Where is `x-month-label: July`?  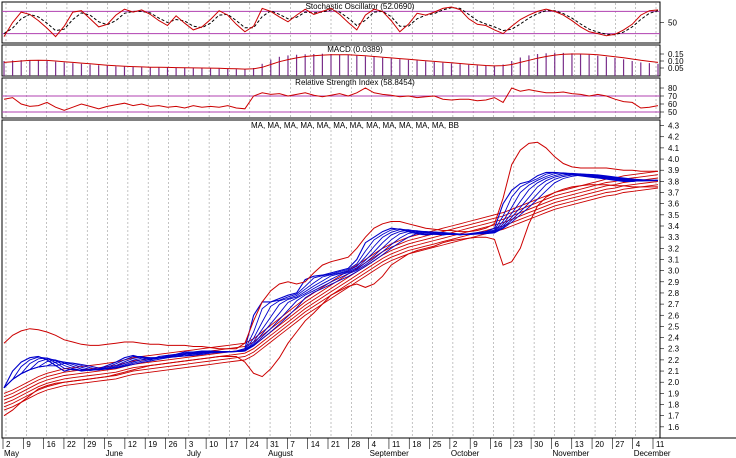
x-month-label: July is located at coordinates (194, 453).